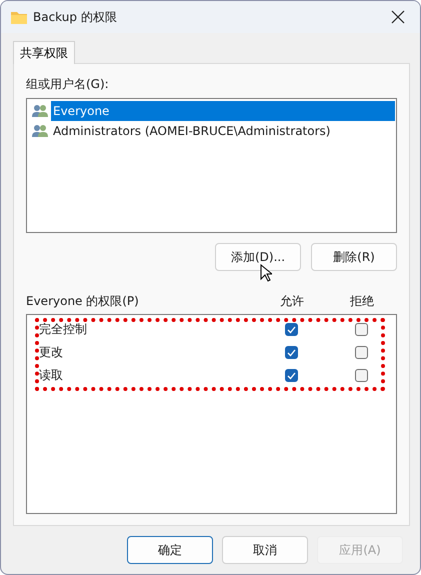 This screenshot has height=575, width=421. Describe the element at coordinates (68, 84) in the screenshot. I see `group-label: 组或用户名(G):` at that location.